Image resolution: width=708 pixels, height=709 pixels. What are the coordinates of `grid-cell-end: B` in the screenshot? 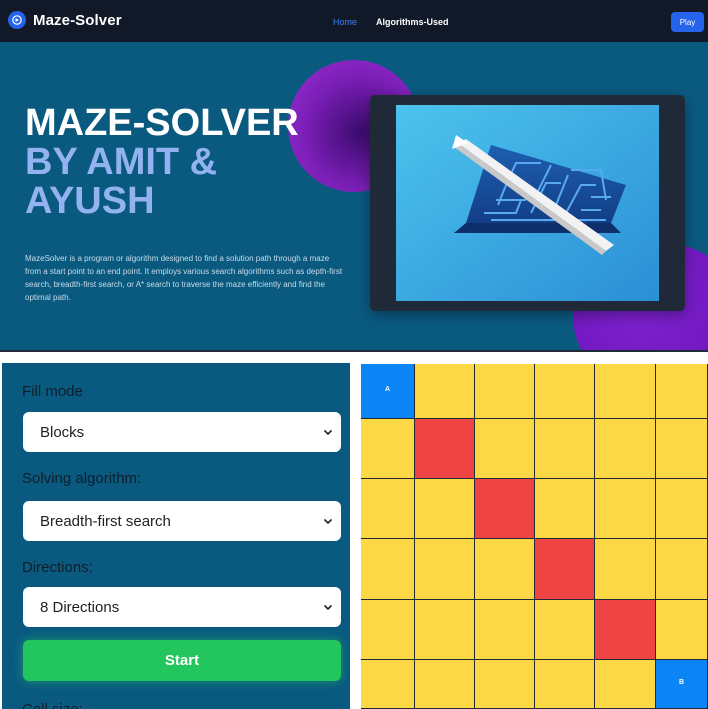 It's located at (682, 684).